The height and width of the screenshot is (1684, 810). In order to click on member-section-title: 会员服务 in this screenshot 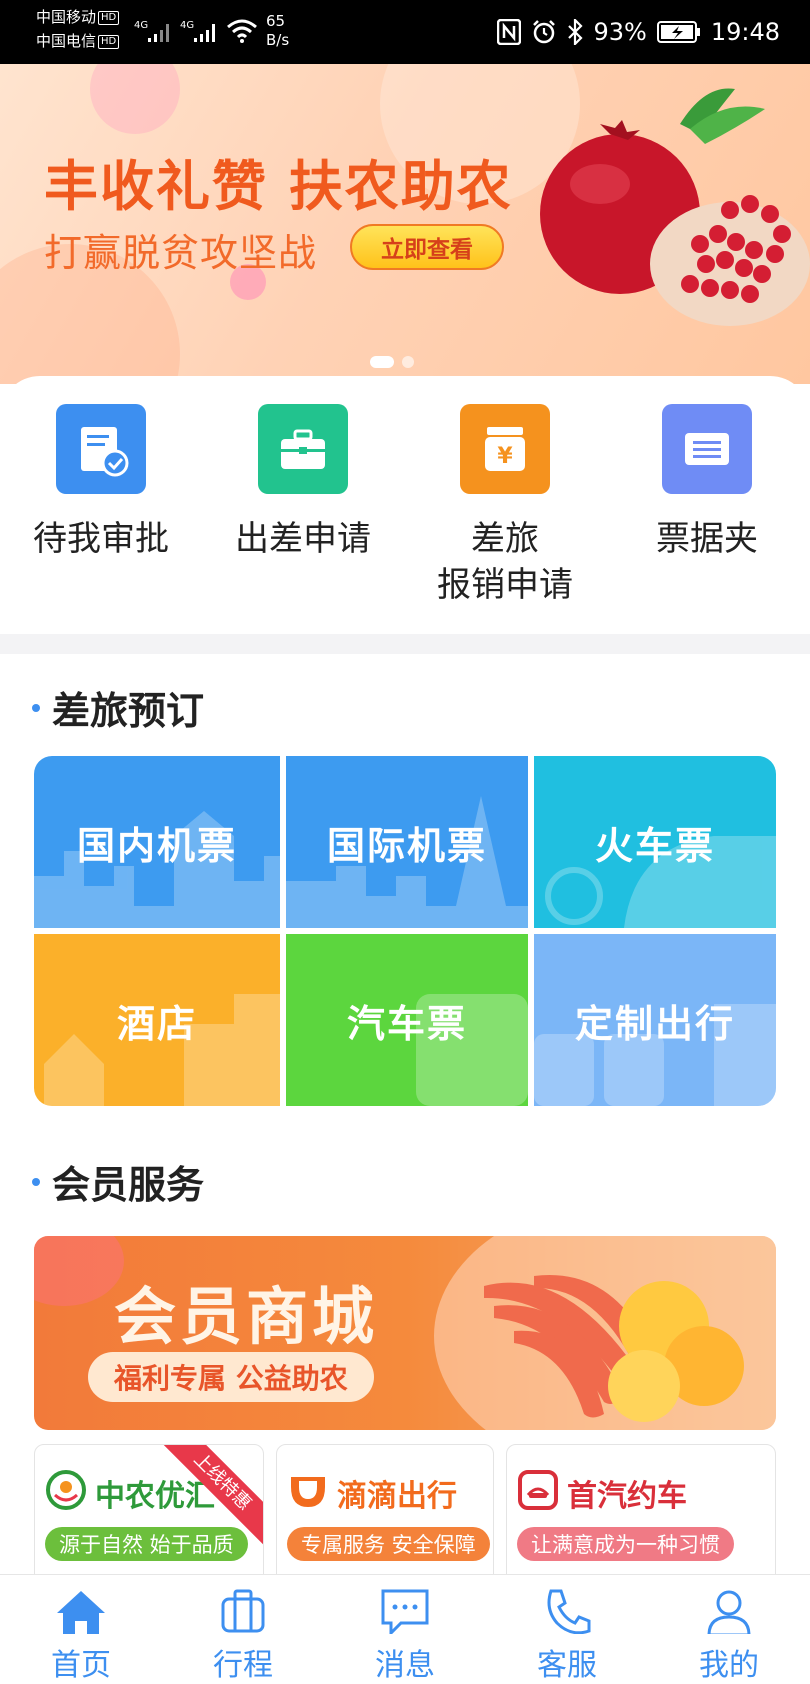, I will do `click(118, 1181)`.